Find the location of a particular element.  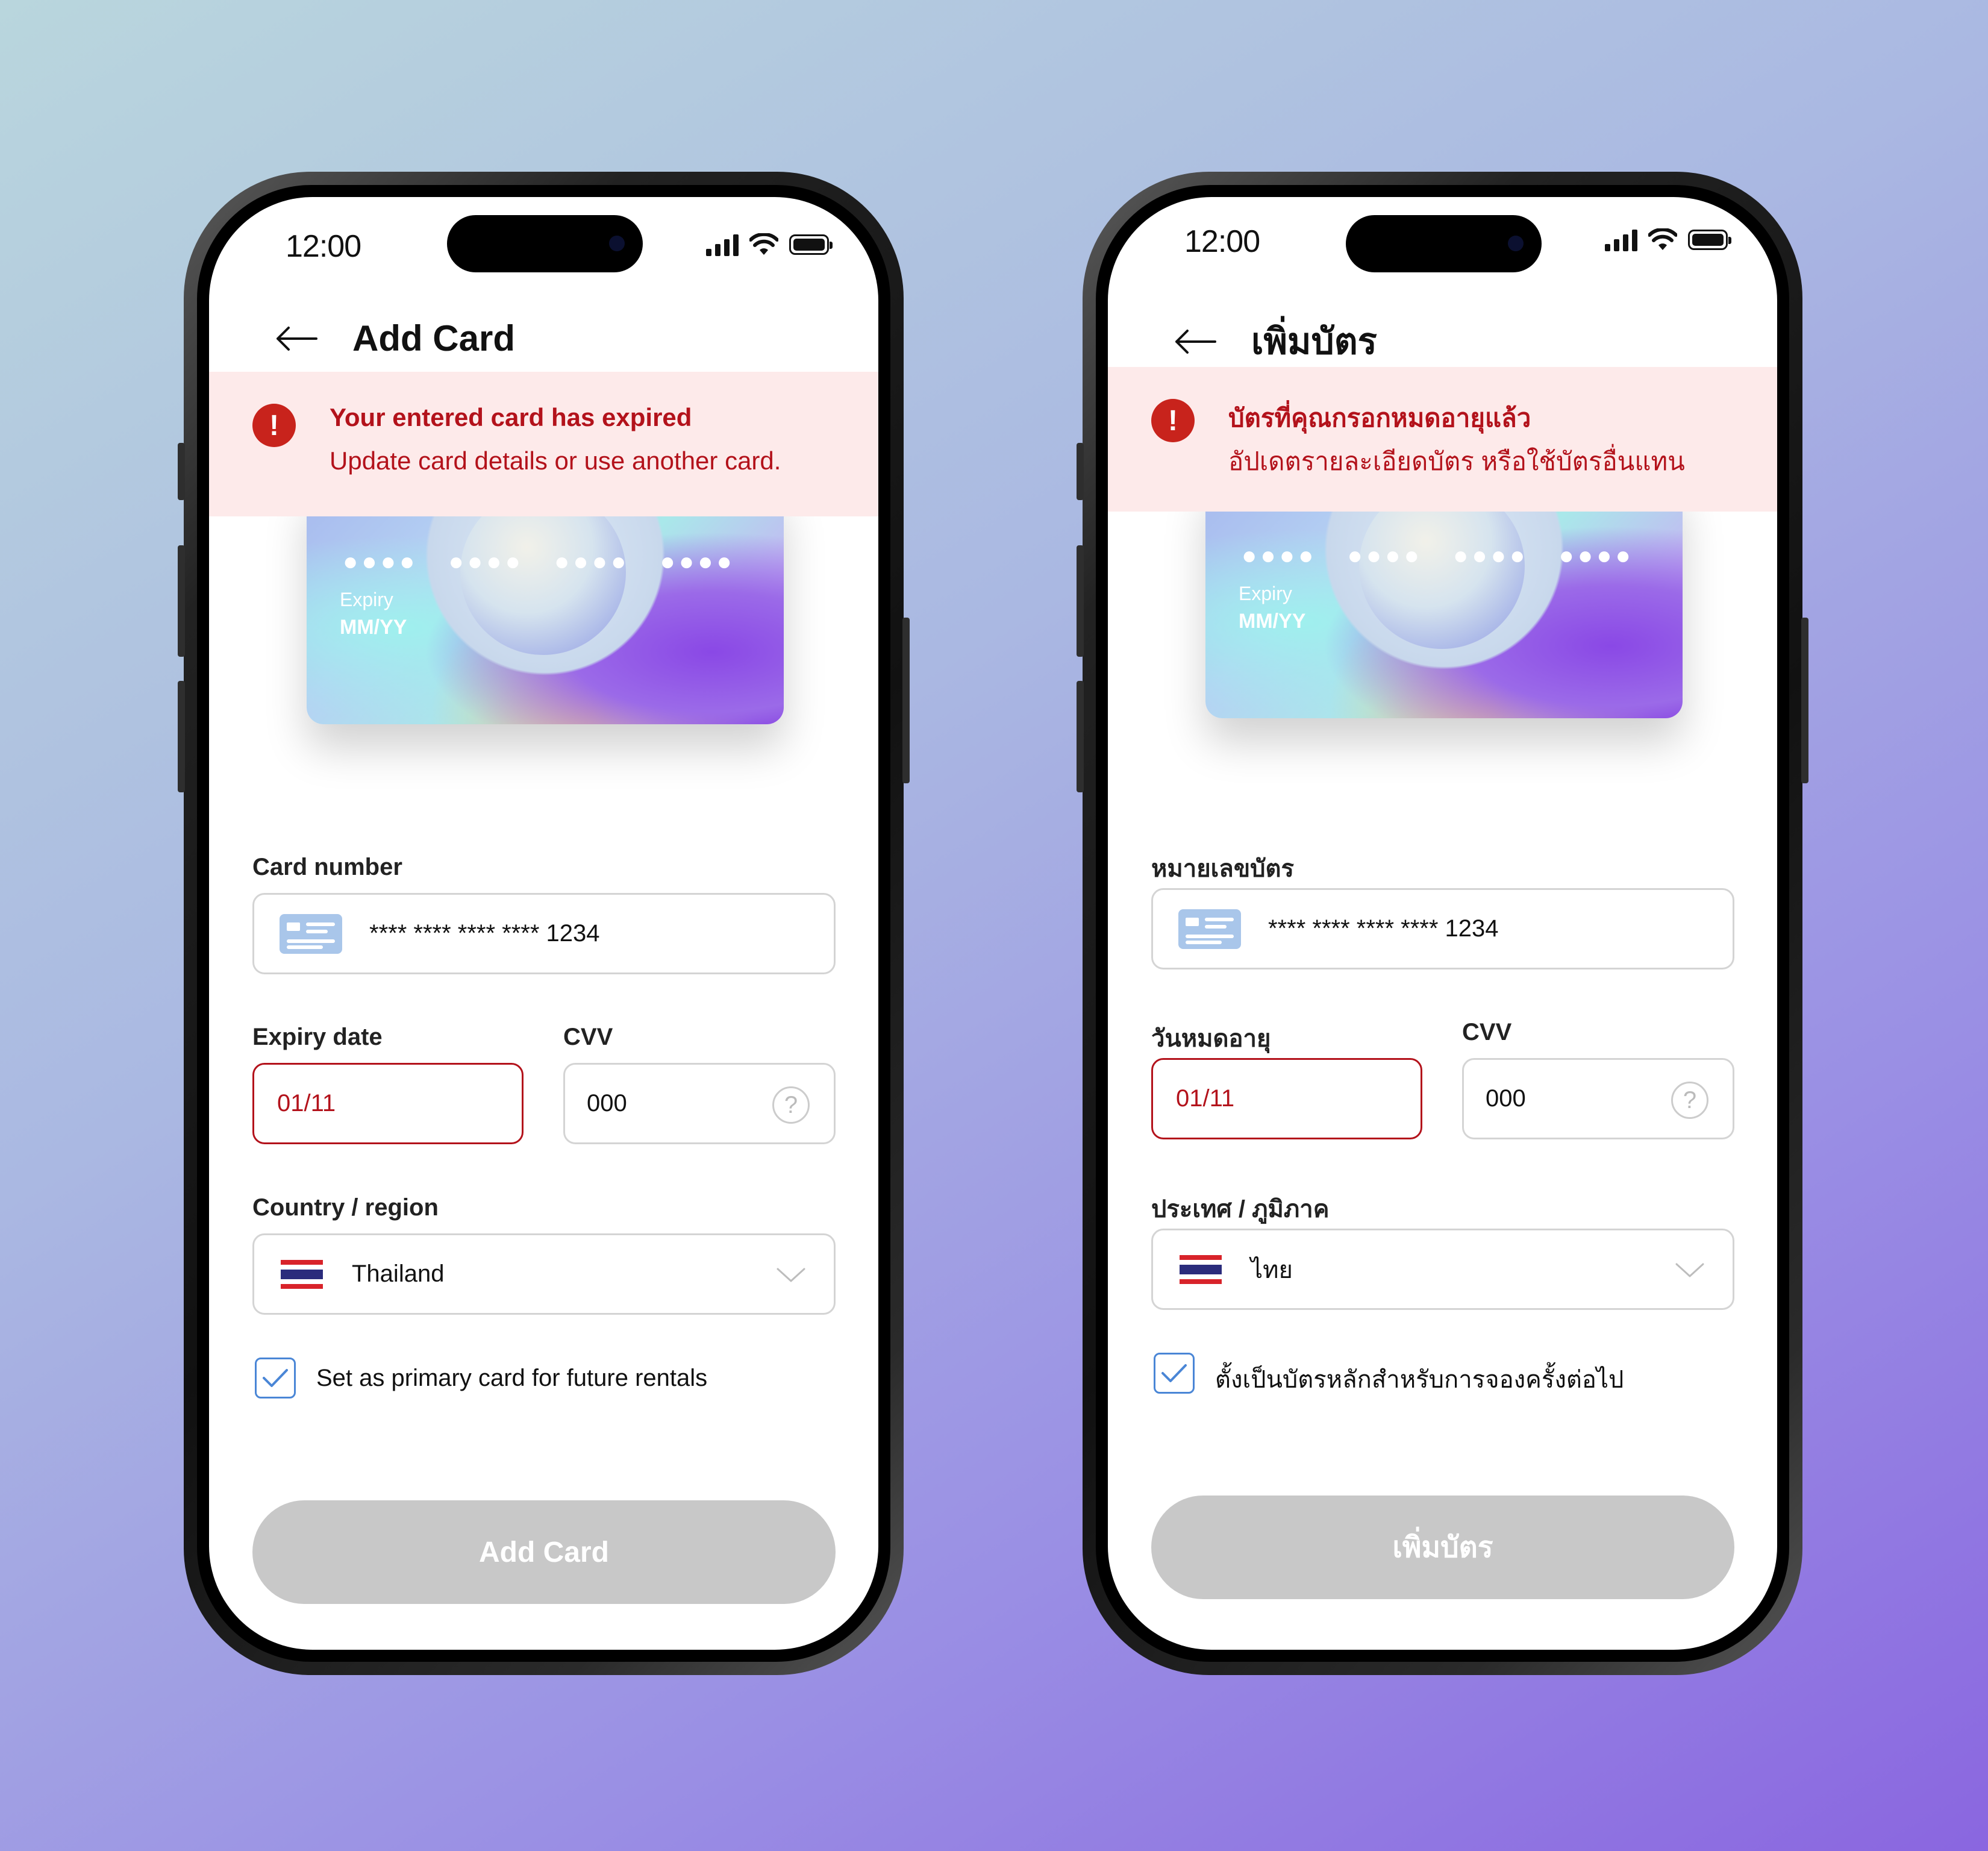

expiry-date-label: วันหมดอายุ is located at coordinates (1211, 1039).